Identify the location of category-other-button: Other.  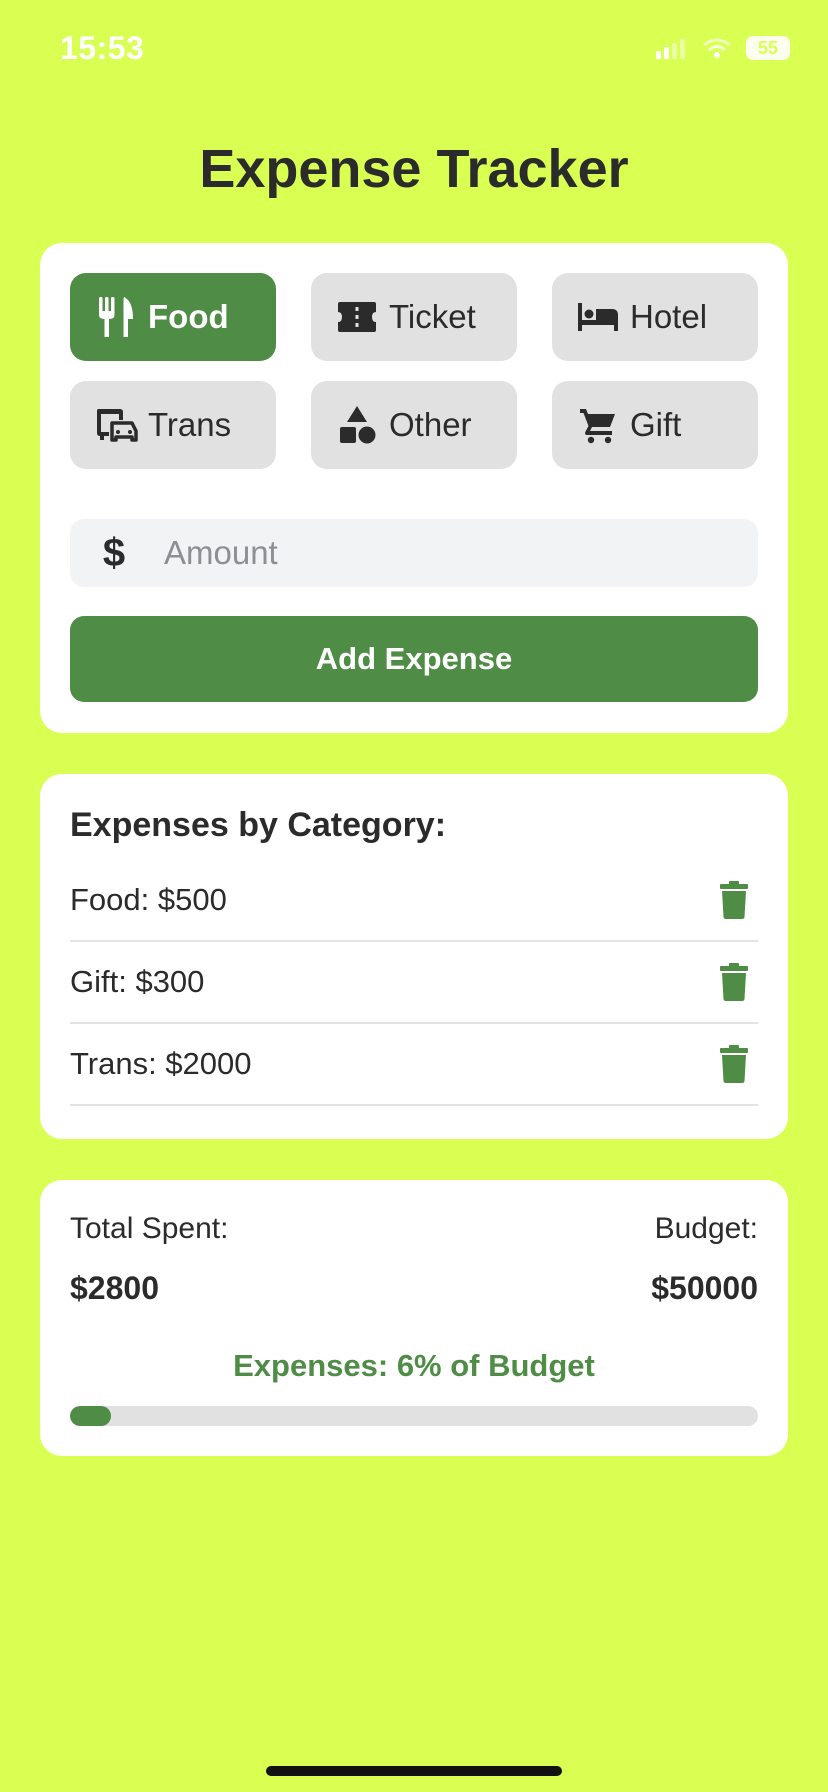
(414, 425).